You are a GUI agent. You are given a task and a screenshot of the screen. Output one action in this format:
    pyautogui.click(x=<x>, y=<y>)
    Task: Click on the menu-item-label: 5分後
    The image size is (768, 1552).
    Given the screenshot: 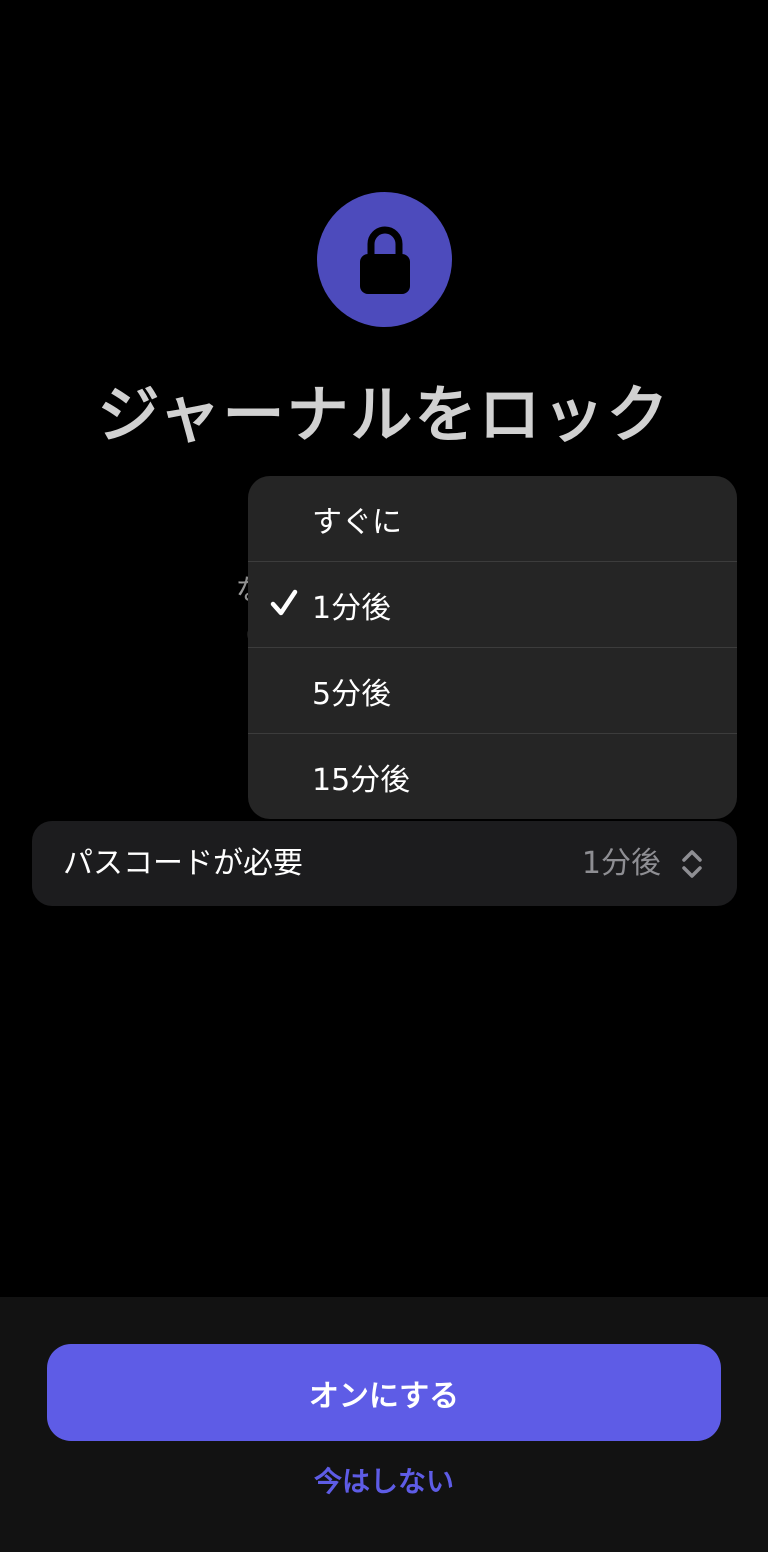 What is the action you would take?
    pyautogui.click(x=352, y=694)
    